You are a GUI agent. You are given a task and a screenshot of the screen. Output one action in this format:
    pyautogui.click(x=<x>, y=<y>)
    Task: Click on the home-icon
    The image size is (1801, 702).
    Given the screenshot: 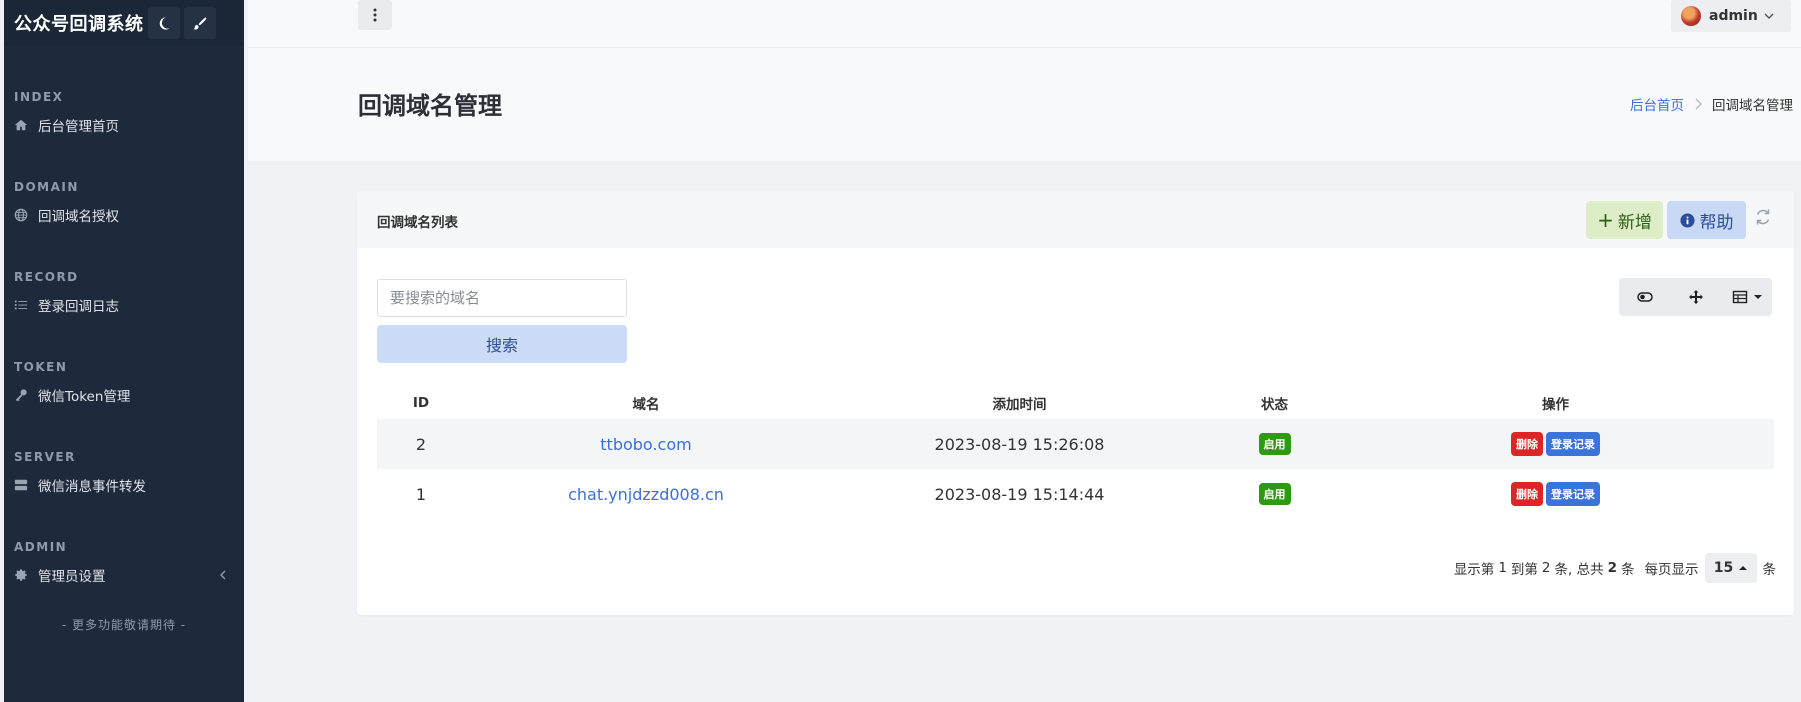 What is the action you would take?
    pyautogui.click(x=21, y=125)
    